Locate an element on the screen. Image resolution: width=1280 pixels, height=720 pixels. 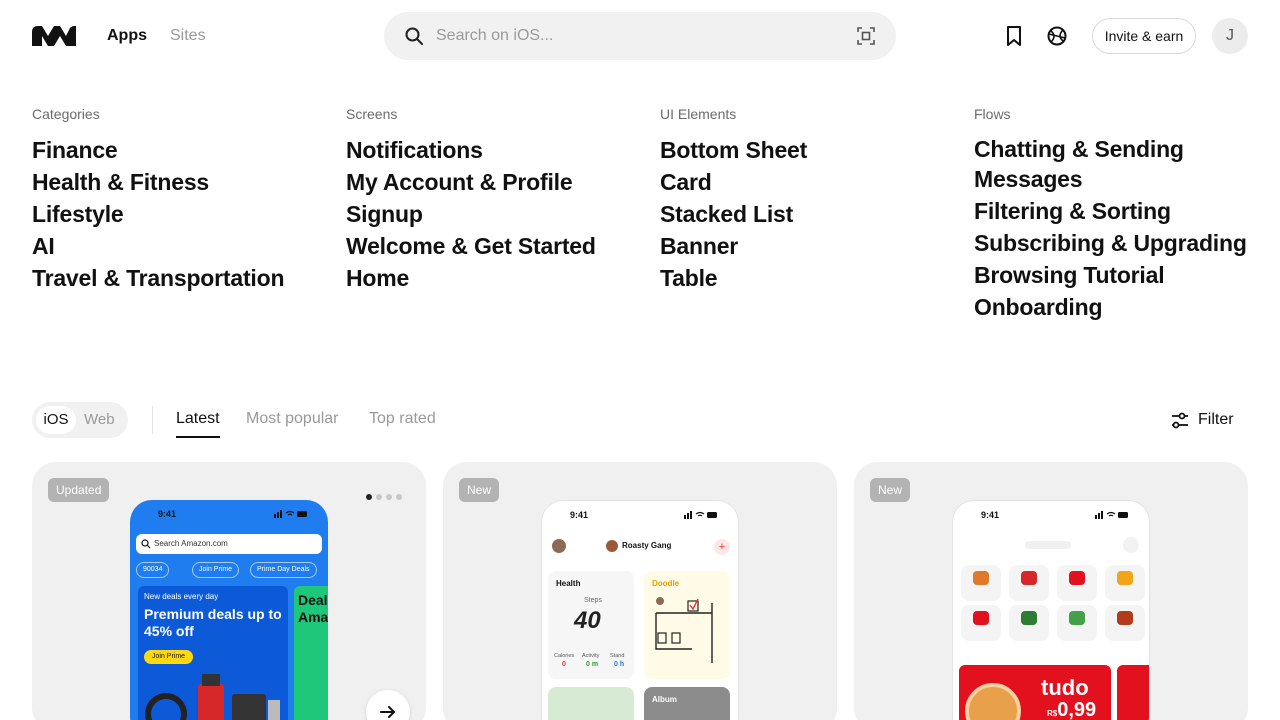
search-bar is located at coordinates (640, 36).